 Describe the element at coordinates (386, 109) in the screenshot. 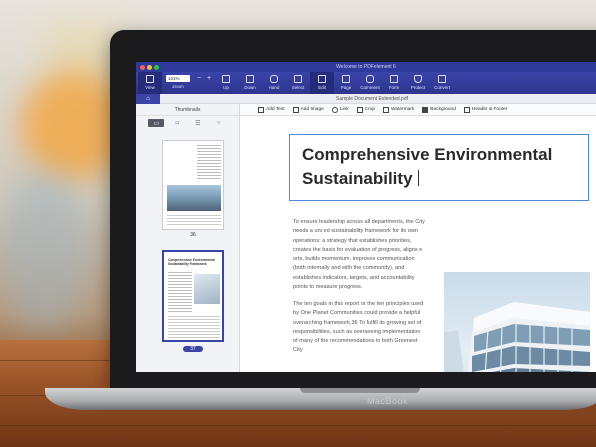

I see `watermark-icon` at that location.